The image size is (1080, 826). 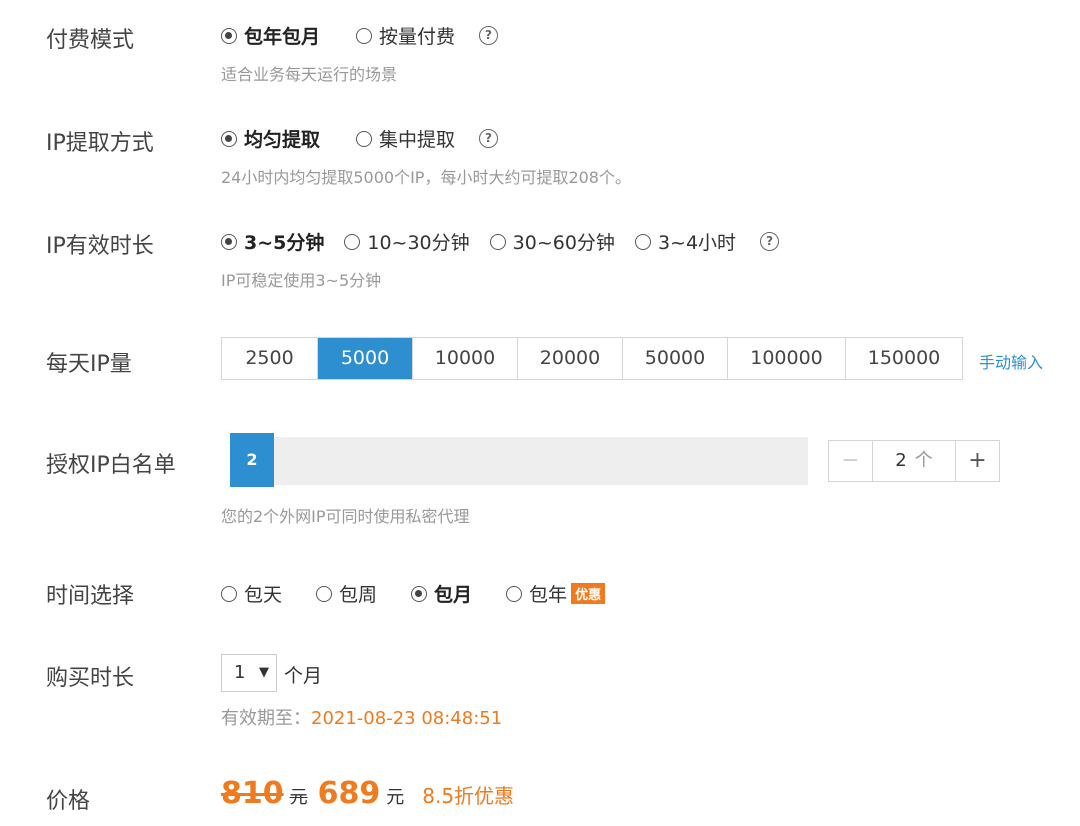 I want to click on extraction-hint: 24小时内均匀提取5000个IP，每小时大约可提取208个。, so click(x=426, y=176).